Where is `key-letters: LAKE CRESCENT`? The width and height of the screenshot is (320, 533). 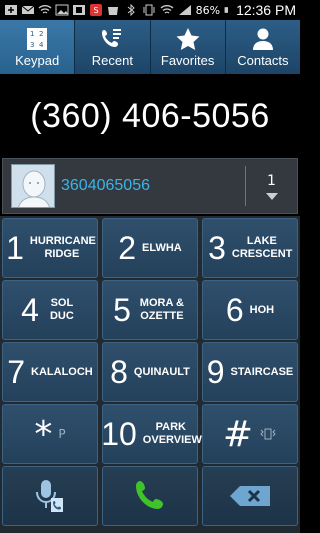
key-letters: LAKE CRESCENT is located at coordinates (262, 247).